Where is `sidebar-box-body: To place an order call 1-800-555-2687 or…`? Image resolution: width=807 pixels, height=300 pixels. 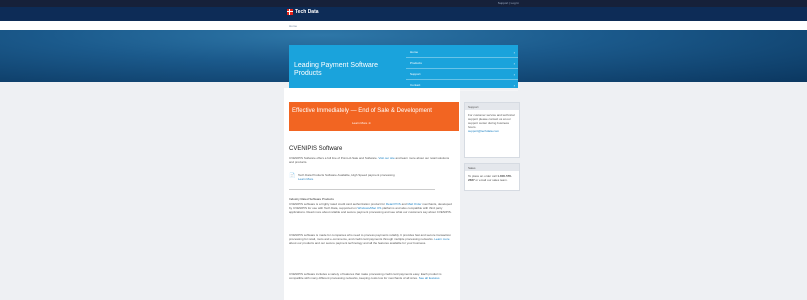
sidebar-box-body: To place an order call 1-800-555-2687 or… is located at coordinates (492, 178).